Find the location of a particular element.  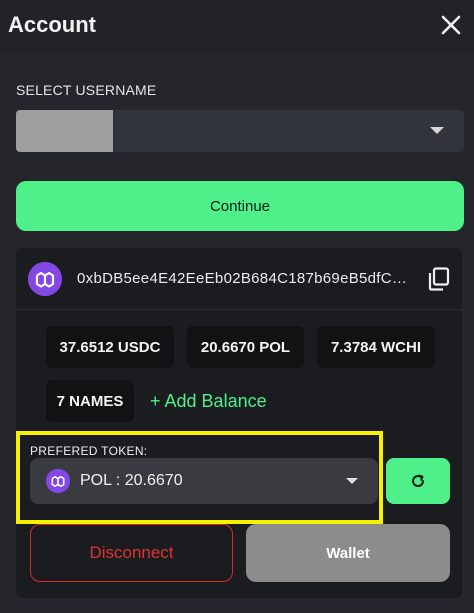

username-redacted-value is located at coordinates (64, 131).